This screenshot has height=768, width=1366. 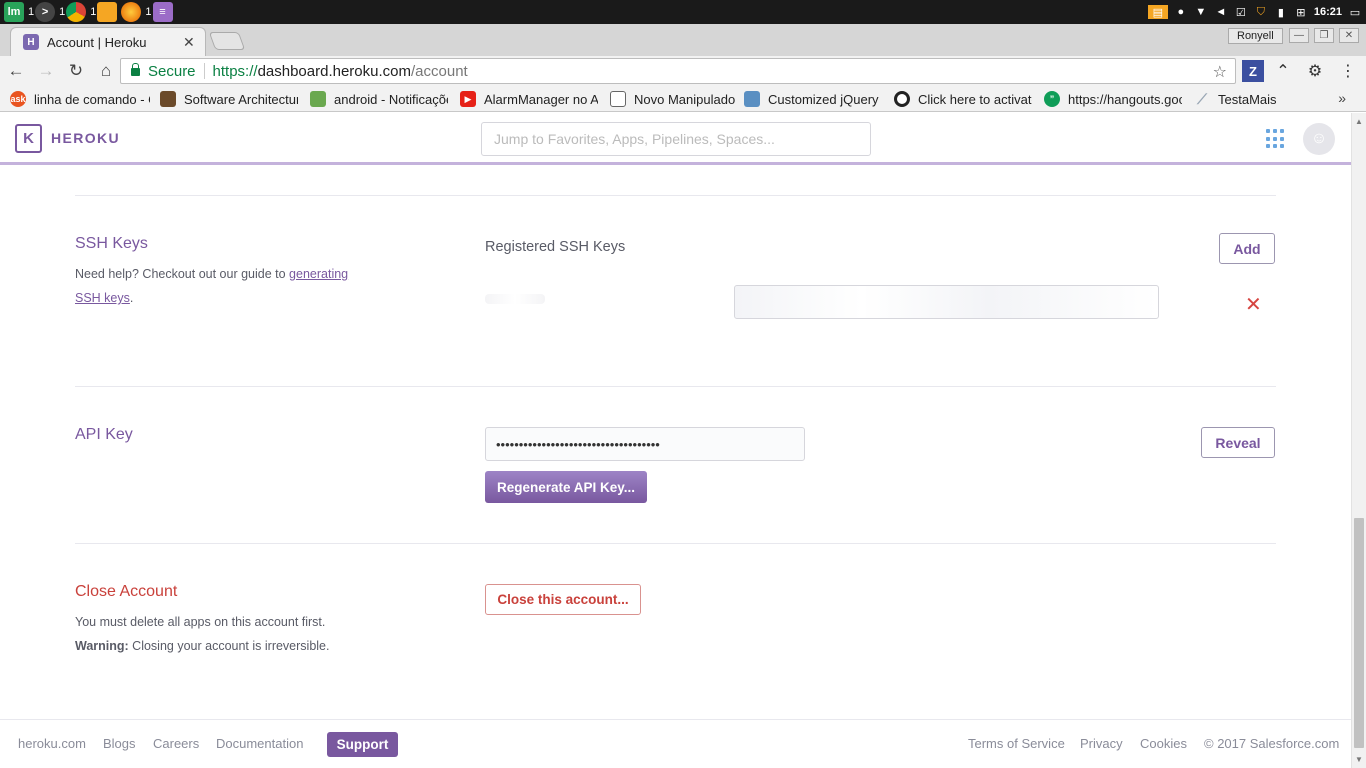 I want to click on add-ssh-key-button: Add, so click(x=1247, y=248).